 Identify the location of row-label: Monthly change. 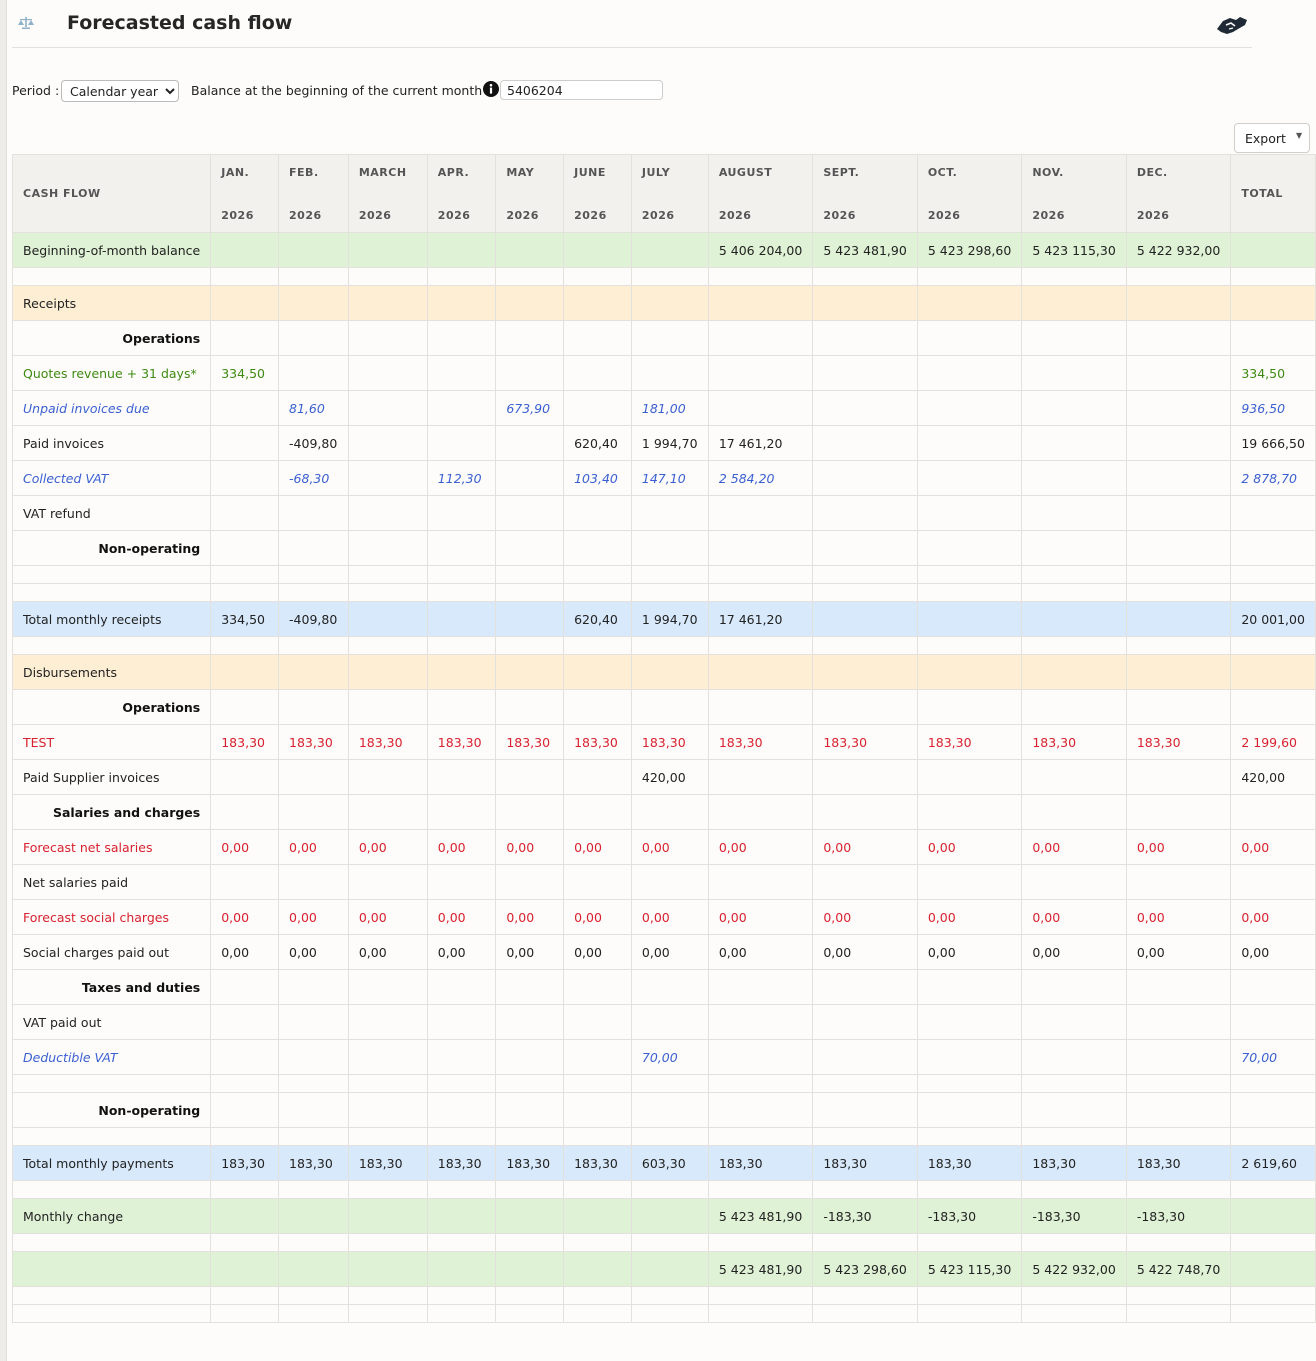
(111, 1216).